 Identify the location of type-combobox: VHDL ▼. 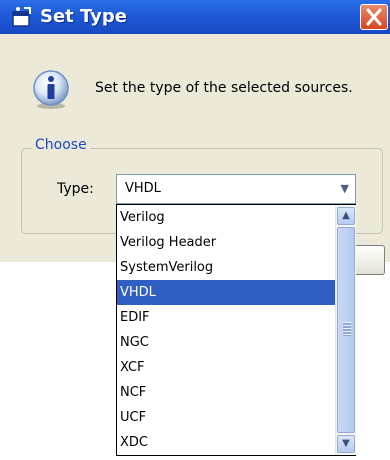
(236, 189).